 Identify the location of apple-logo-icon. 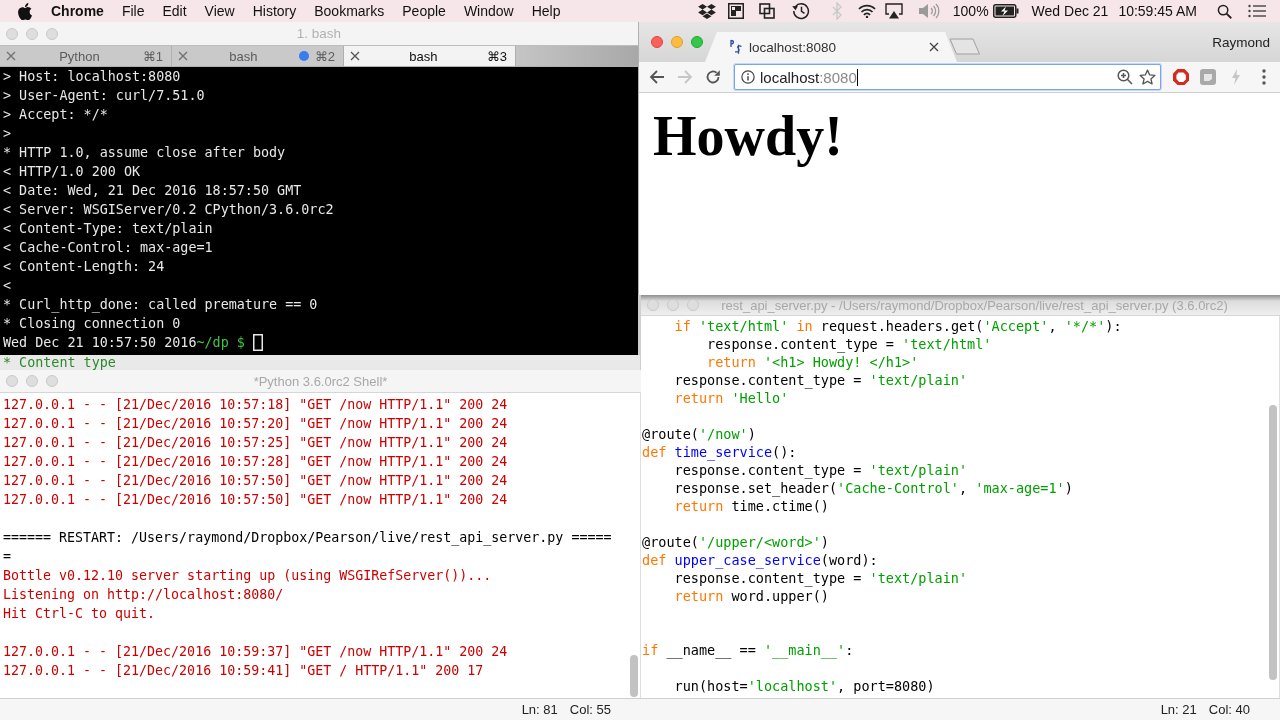
(25, 11).